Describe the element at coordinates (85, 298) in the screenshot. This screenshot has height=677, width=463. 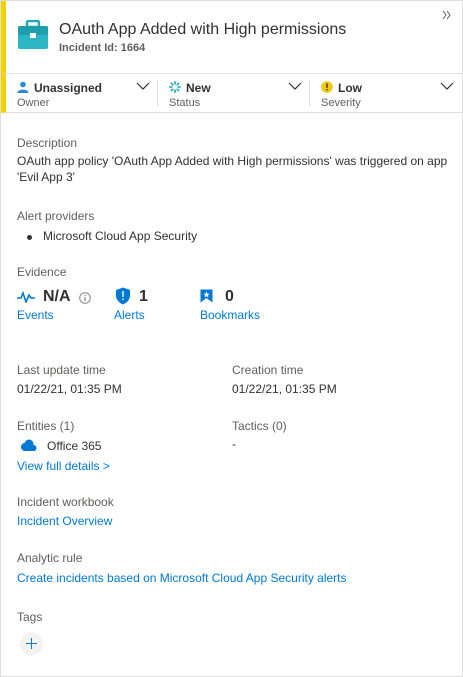
I see `info-icon` at that location.